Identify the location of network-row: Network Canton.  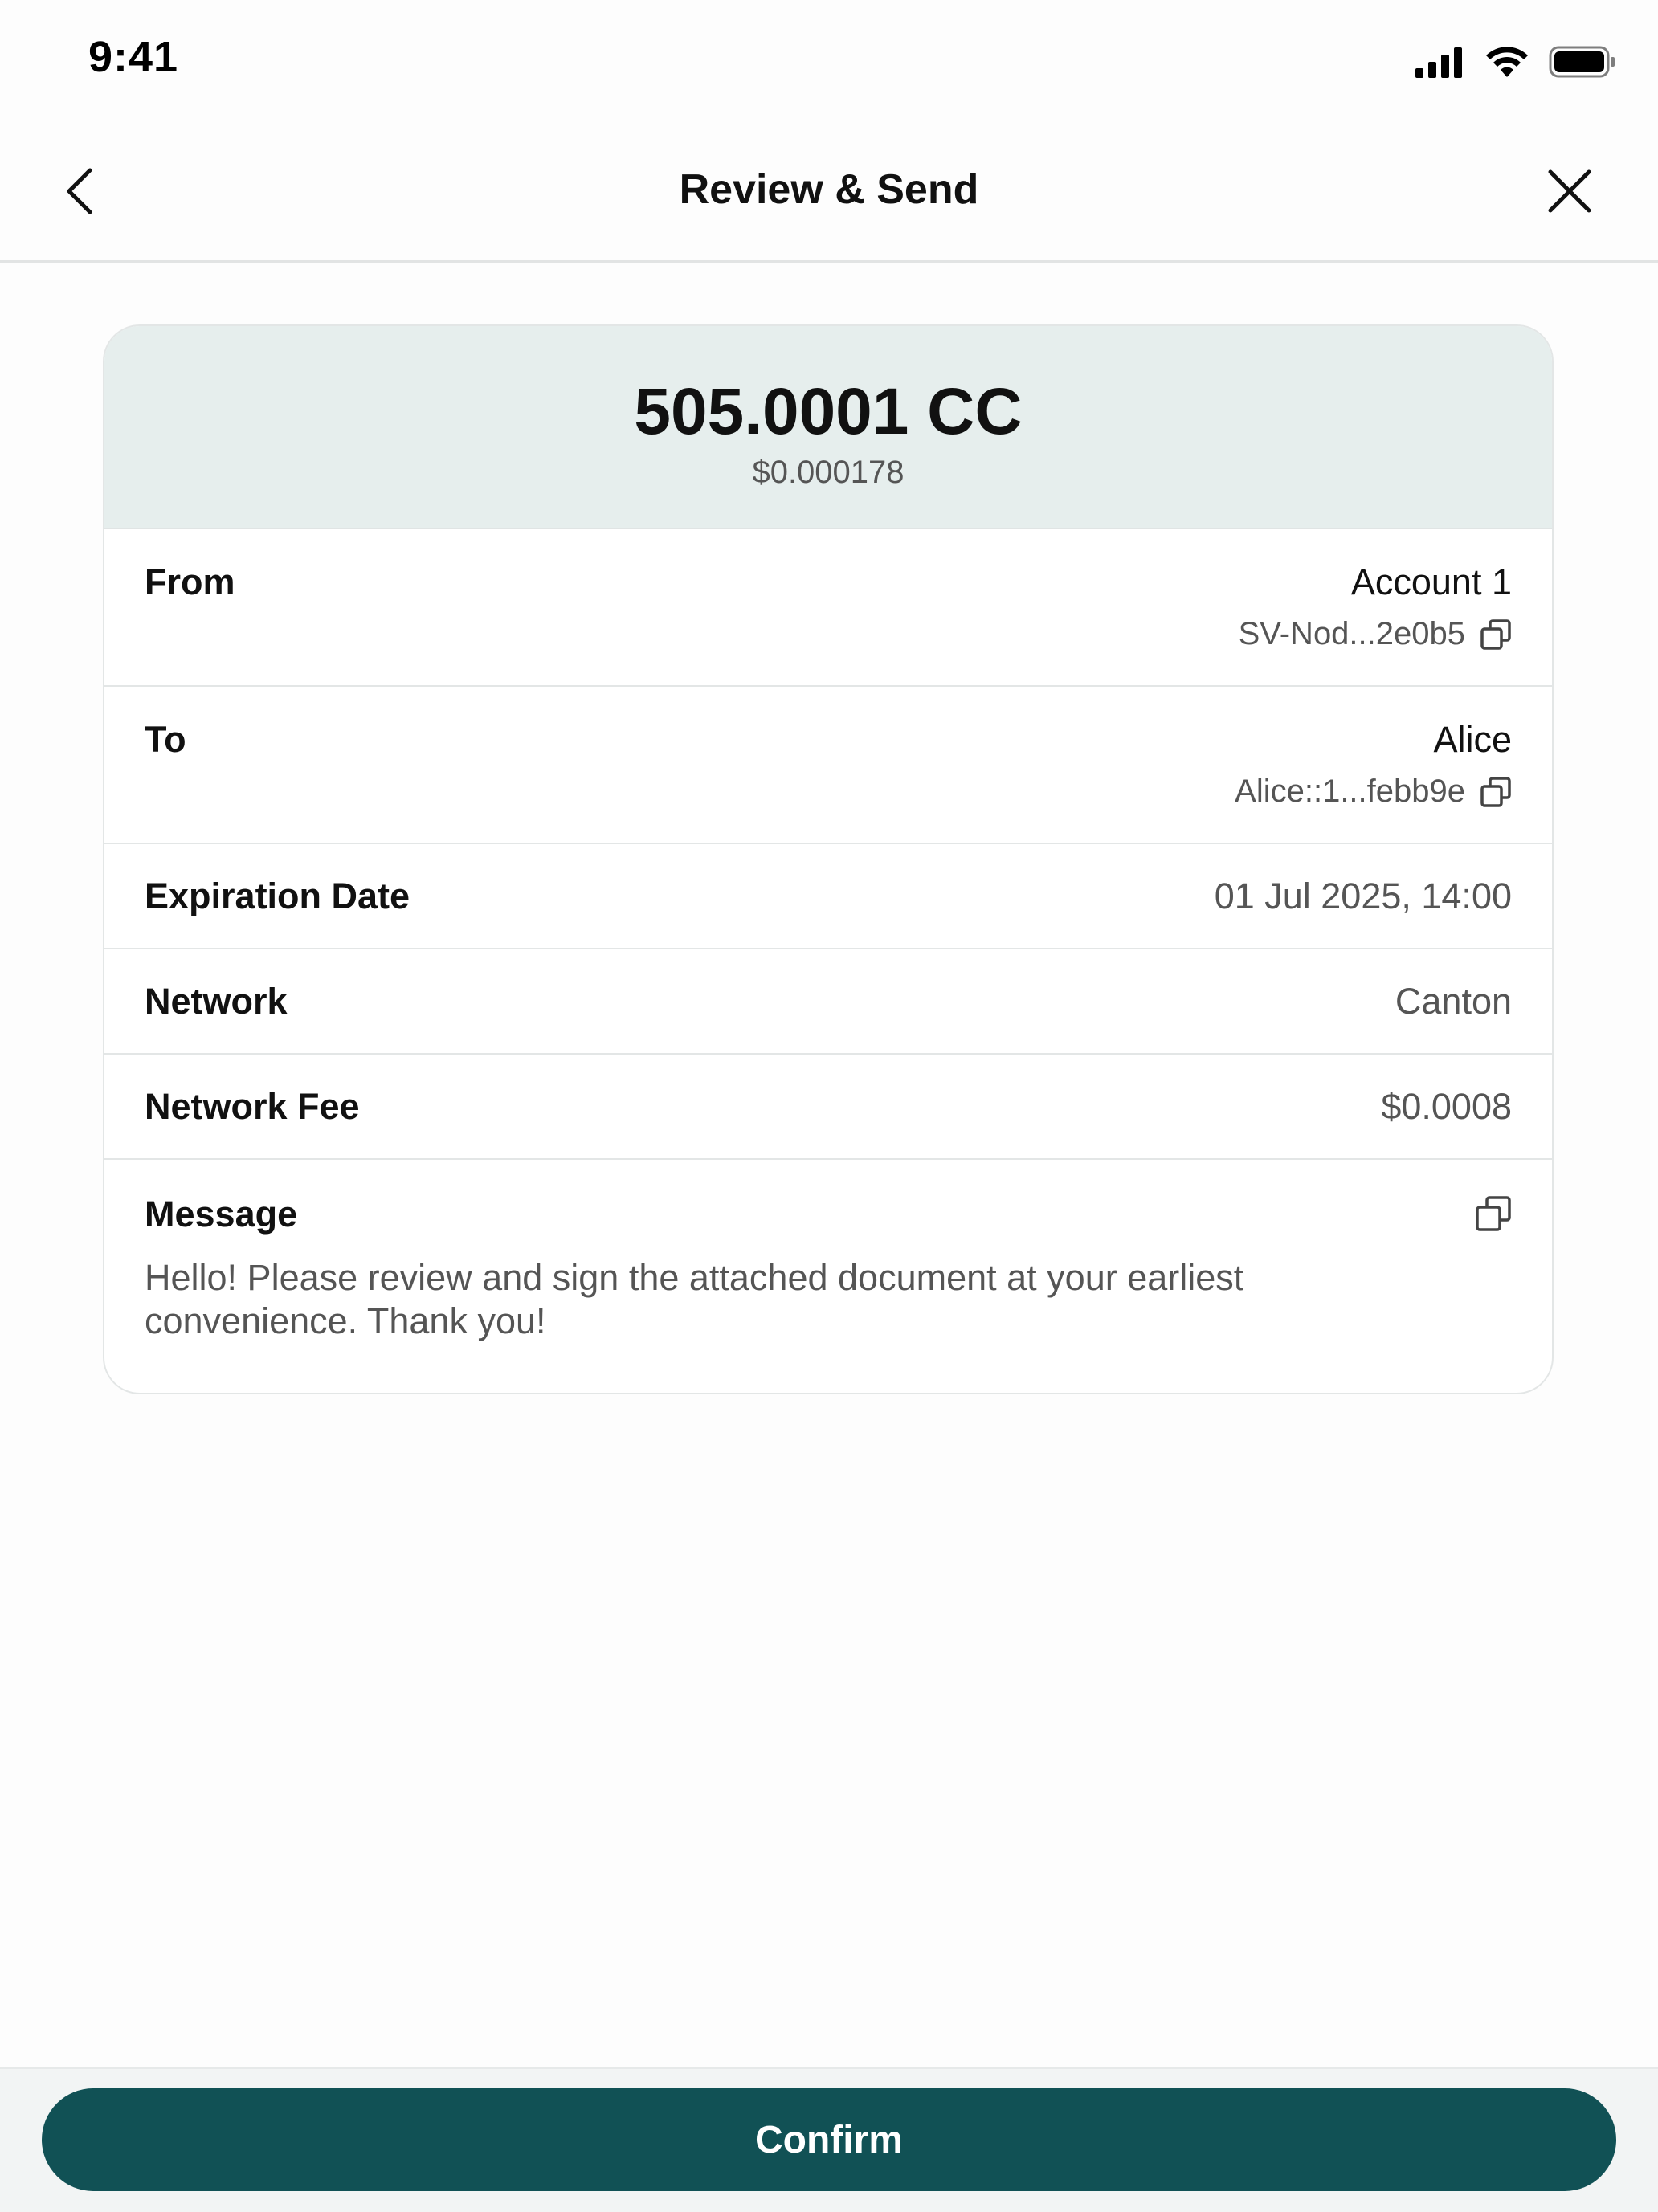
(828, 1002).